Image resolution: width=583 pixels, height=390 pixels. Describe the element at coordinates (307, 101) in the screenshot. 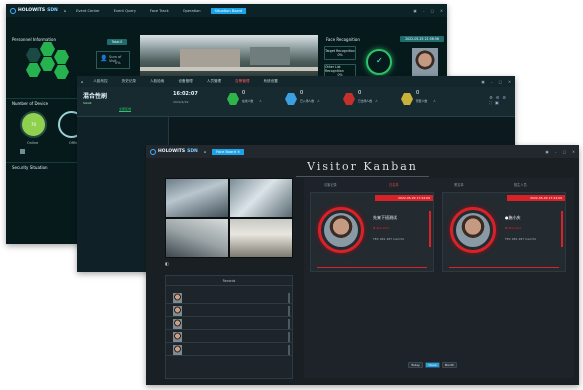

I see `stat-label: 已入场人数` at that location.